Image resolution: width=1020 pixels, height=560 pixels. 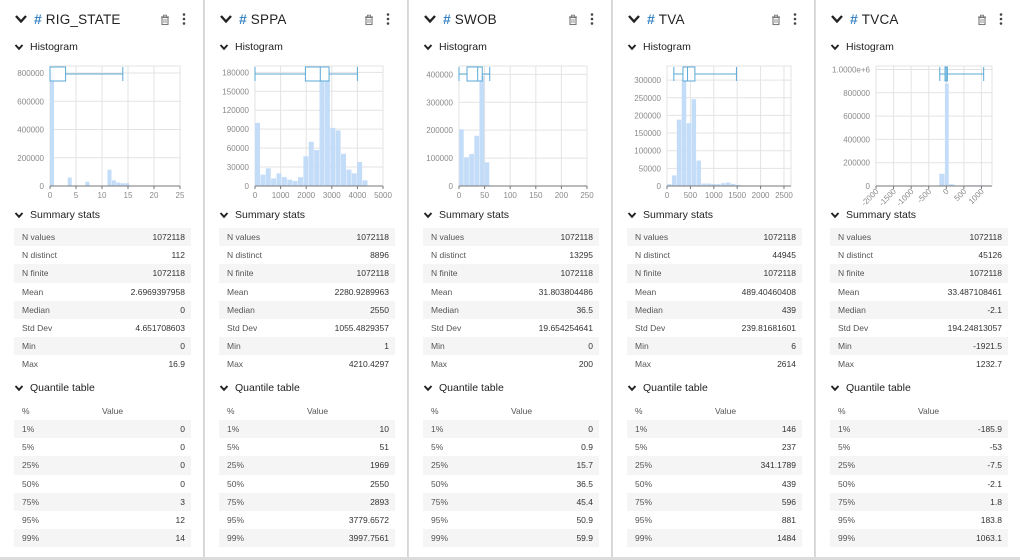 What do you see at coordinates (307, 447) in the screenshot?
I see `quantile-row: 5% 51` at bounding box center [307, 447].